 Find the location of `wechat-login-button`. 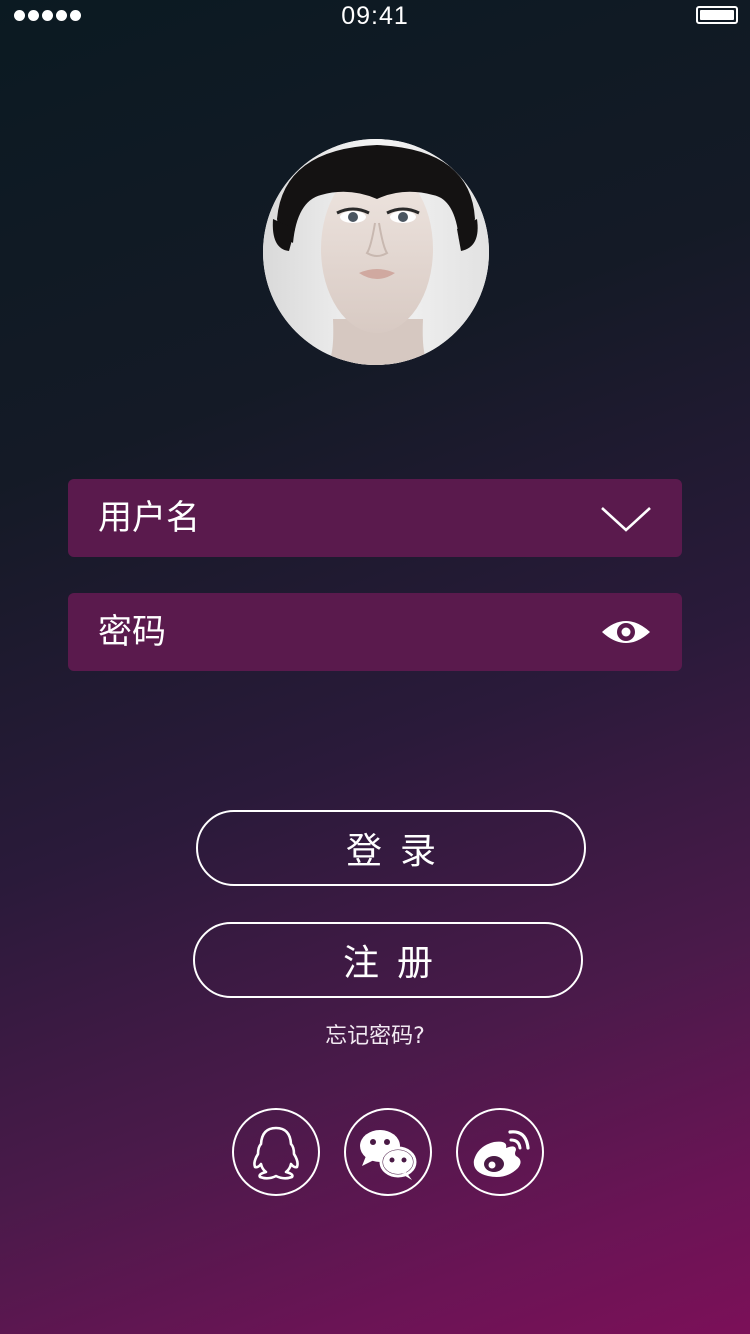

wechat-login-button is located at coordinates (388, 1152).